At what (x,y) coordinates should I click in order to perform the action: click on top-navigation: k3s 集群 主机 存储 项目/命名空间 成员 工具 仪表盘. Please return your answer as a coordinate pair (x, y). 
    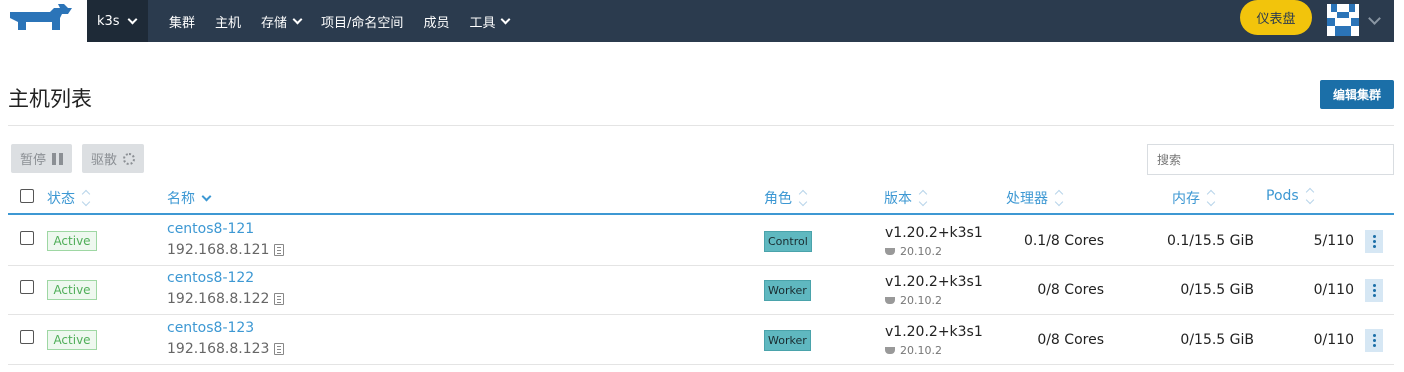
    Looking at the image, I should click on (702, 21).